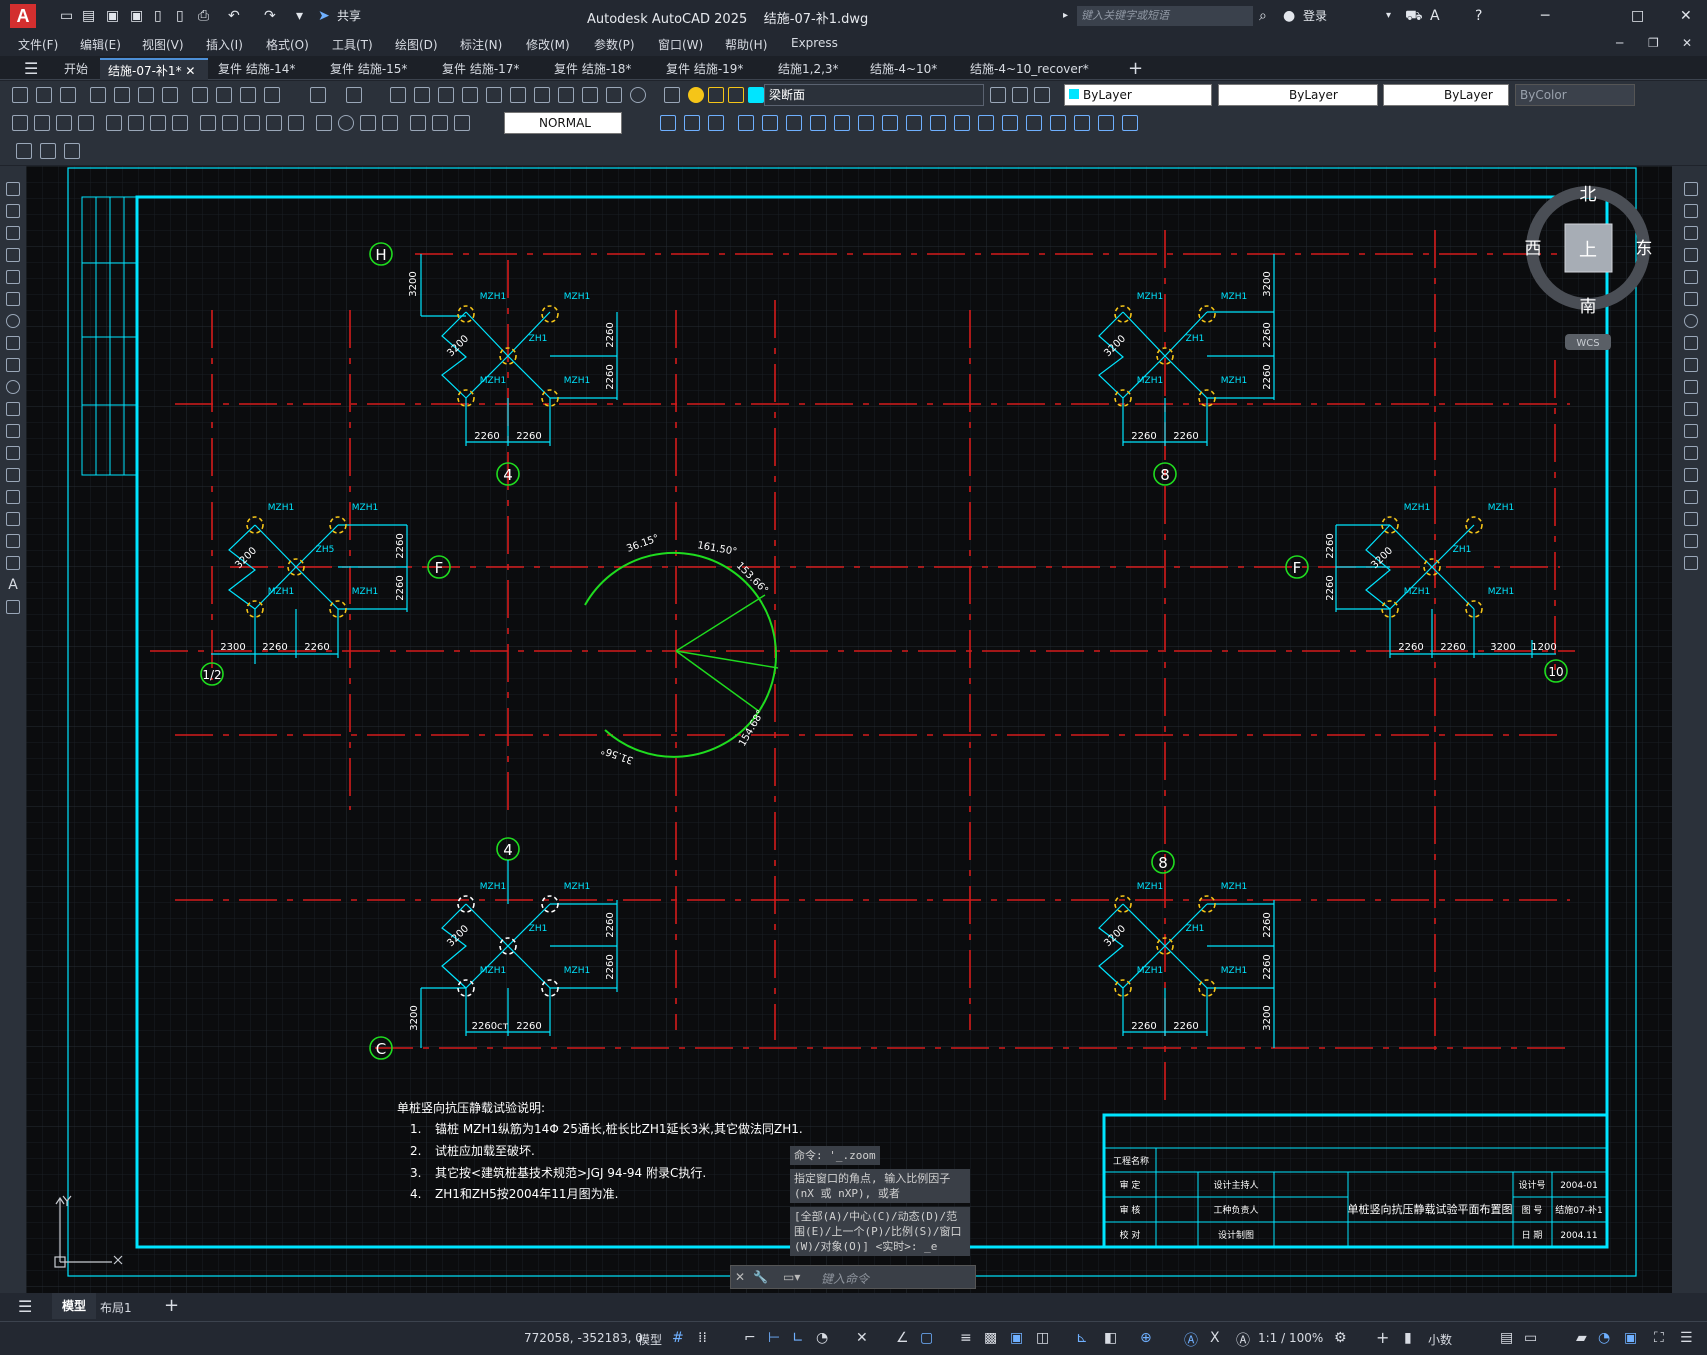  Describe the element at coordinates (422, 95) in the screenshot. I see `zoom-realtime-icon` at that location.